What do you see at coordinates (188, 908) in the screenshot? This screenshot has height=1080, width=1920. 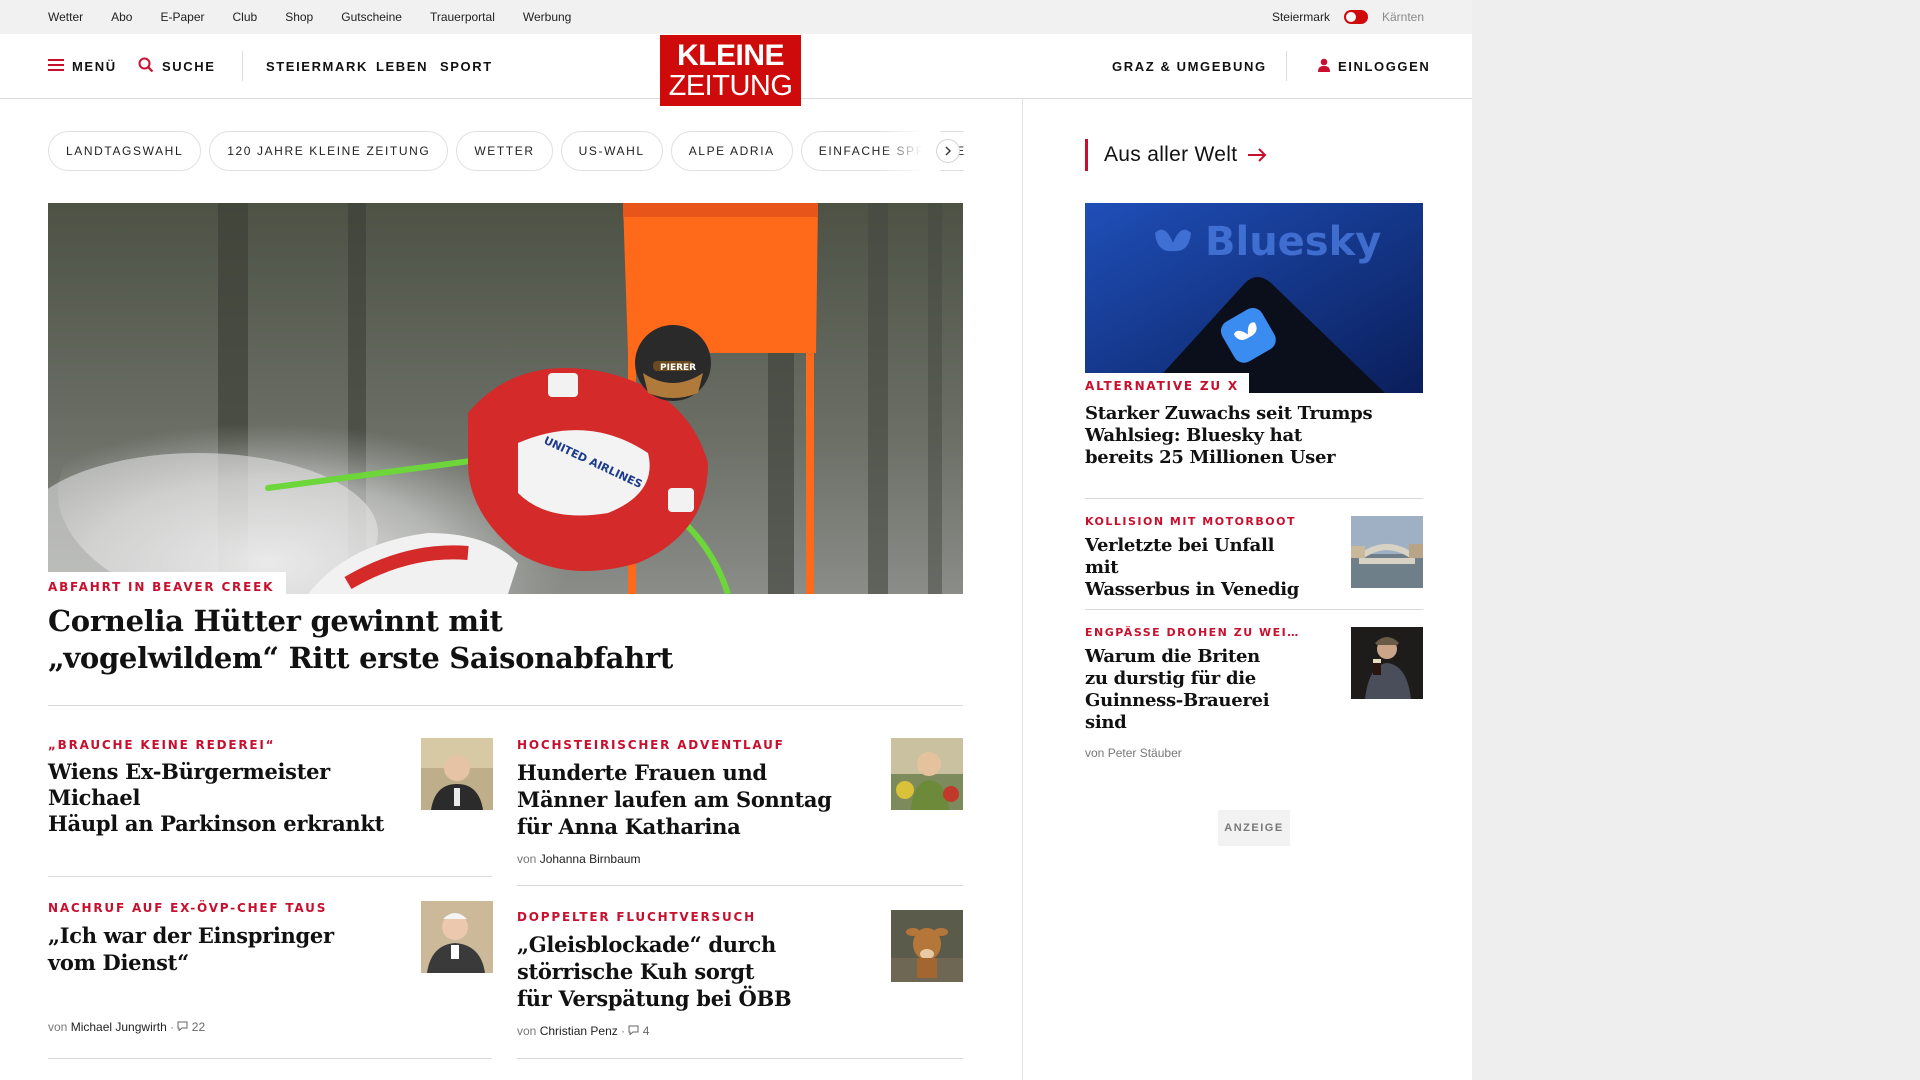 I see `article-kicker: NACHRUF AUF EX-ÖVP-CHEF TAUS` at bounding box center [188, 908].